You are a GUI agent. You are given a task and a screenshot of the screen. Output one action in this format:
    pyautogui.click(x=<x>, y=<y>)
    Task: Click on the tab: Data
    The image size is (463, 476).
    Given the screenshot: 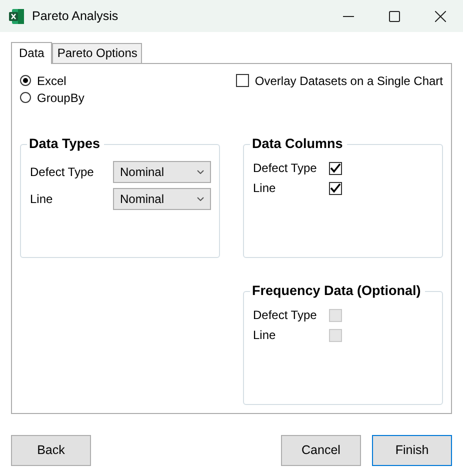 What is the action you would take?
    pyautogui.click(x=31, y=53)
    